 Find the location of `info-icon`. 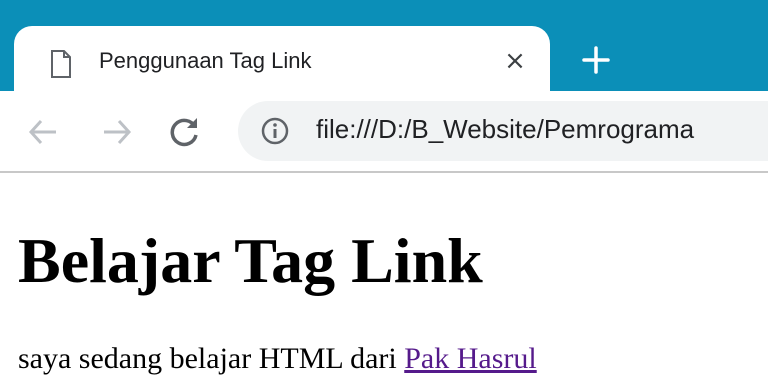

info-icon is located at coordinates (275, 131).